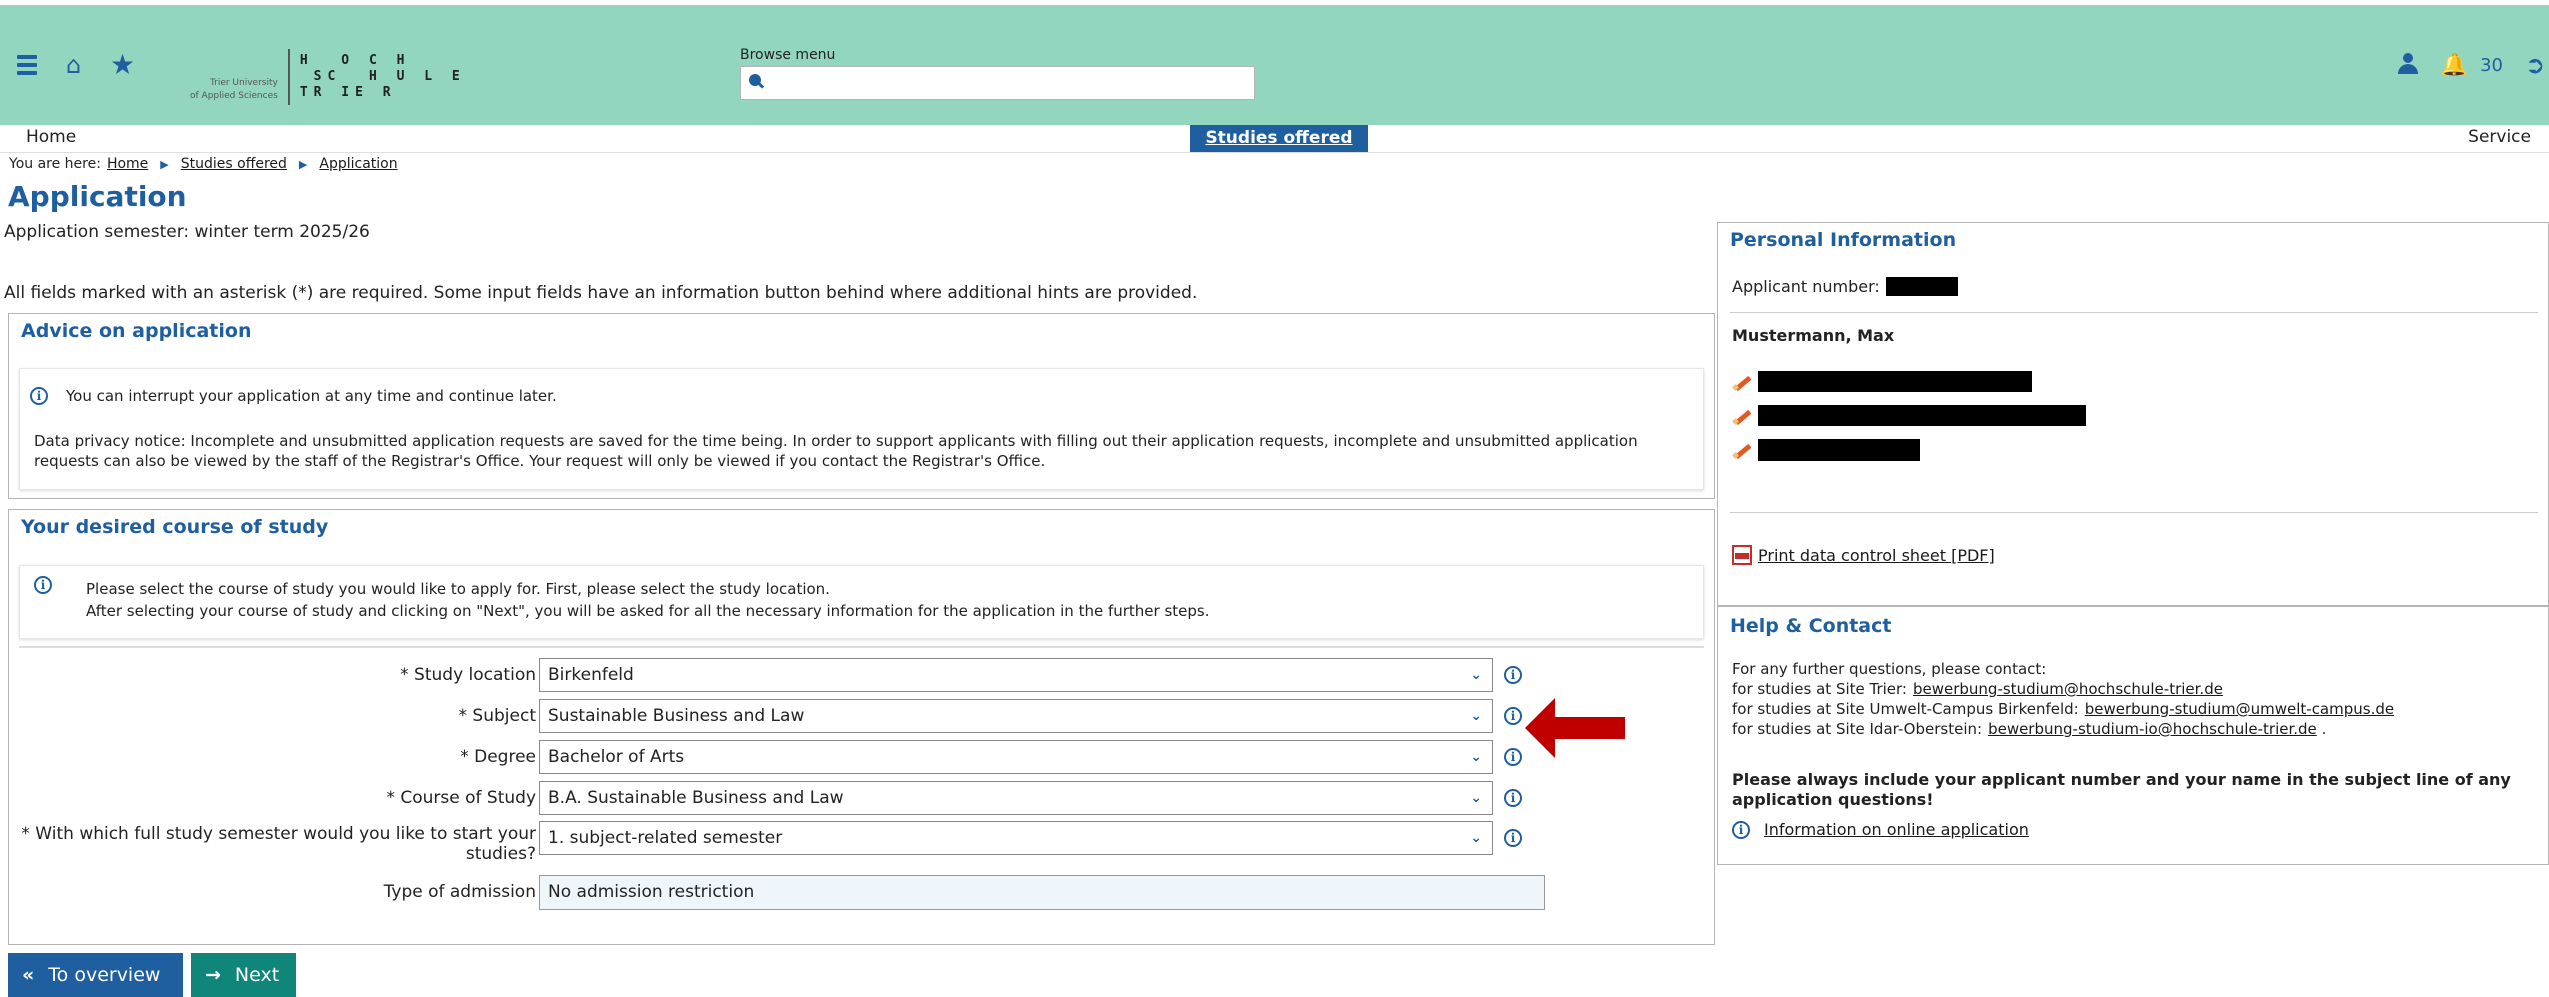  What do you see at coordinates (2473, 65) in the screenshot?
I see `user-toolbar: 🔔 30 ➲` at bounding box center [2473, 65].